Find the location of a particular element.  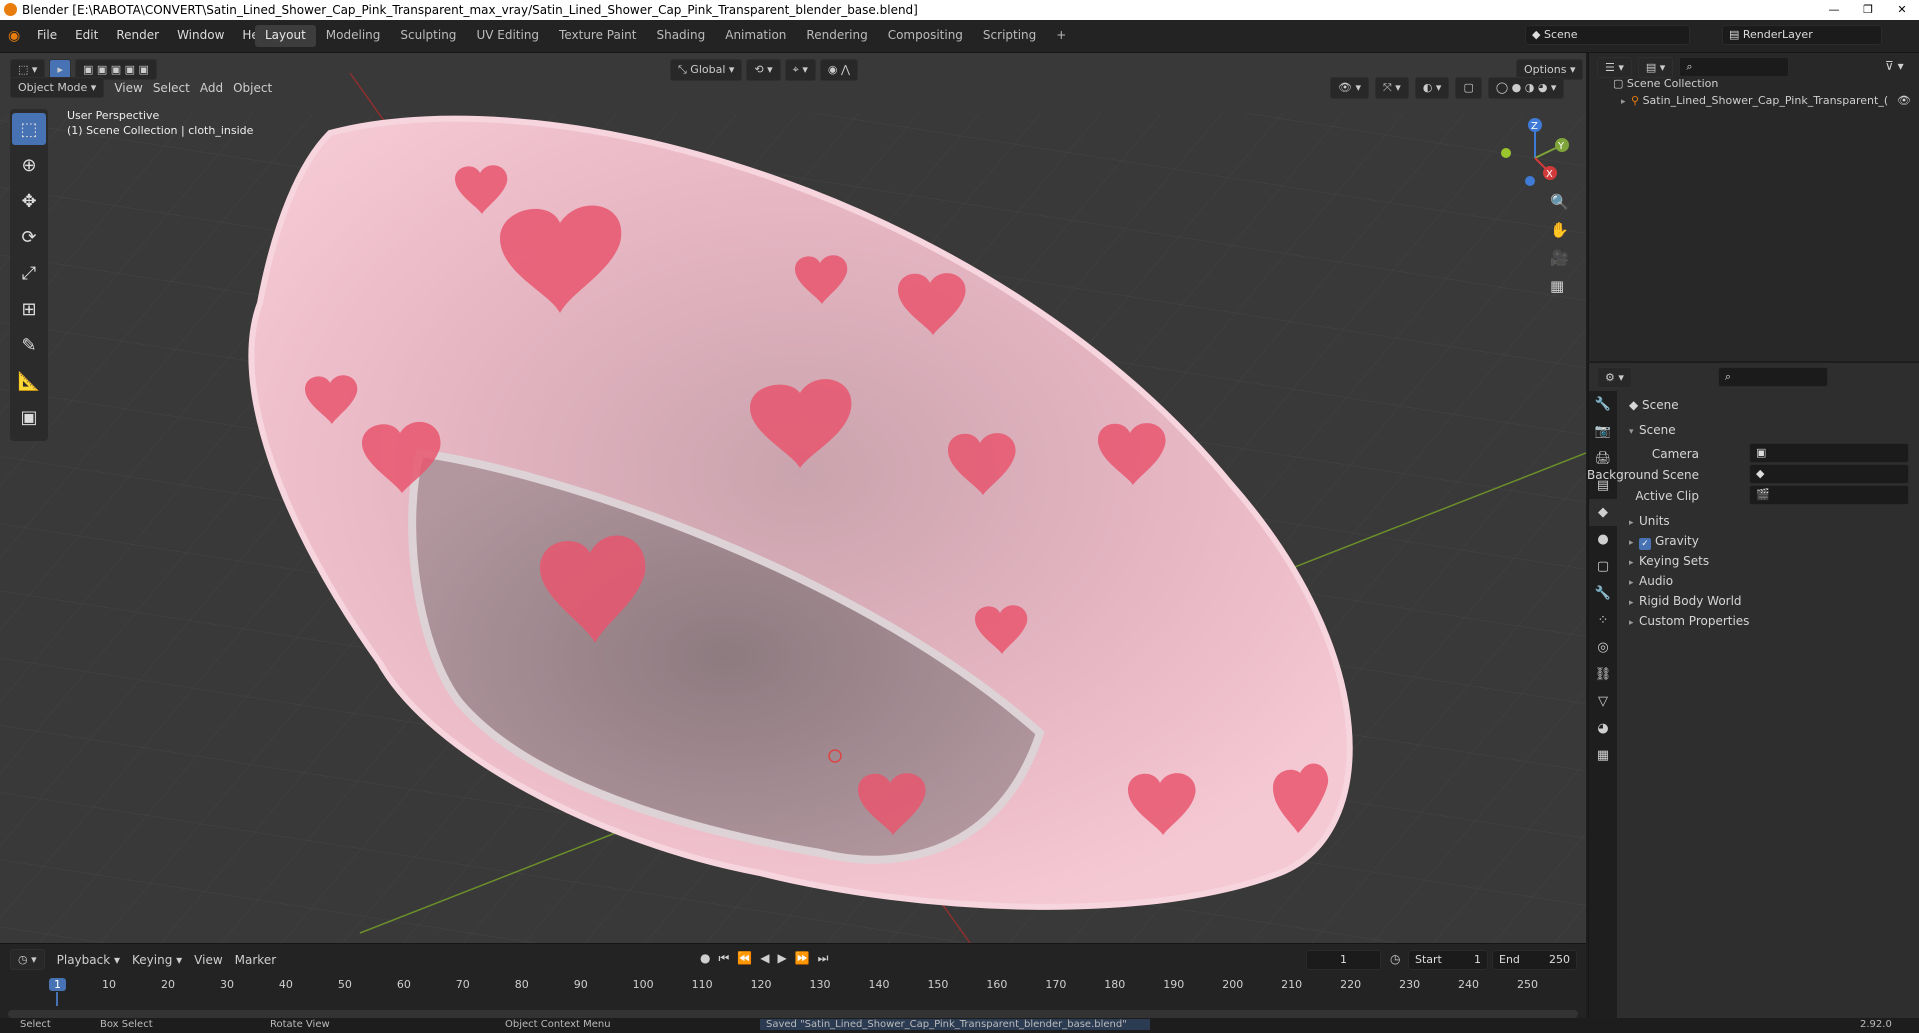

rotate-tool-icon: ⟳ is located at coordinates (29, 237).